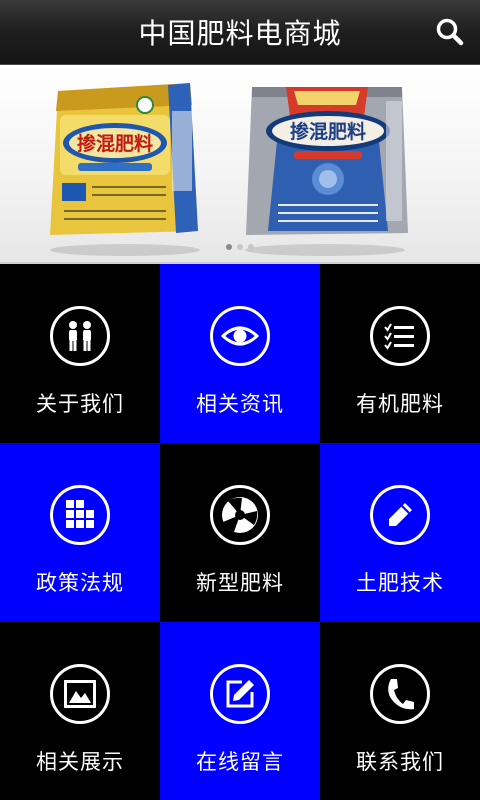 The image size is (480, 800). What do you see at coordinates (80, 694) in the screenshot?
I see `image-icon` at bounding box center [80, 694].